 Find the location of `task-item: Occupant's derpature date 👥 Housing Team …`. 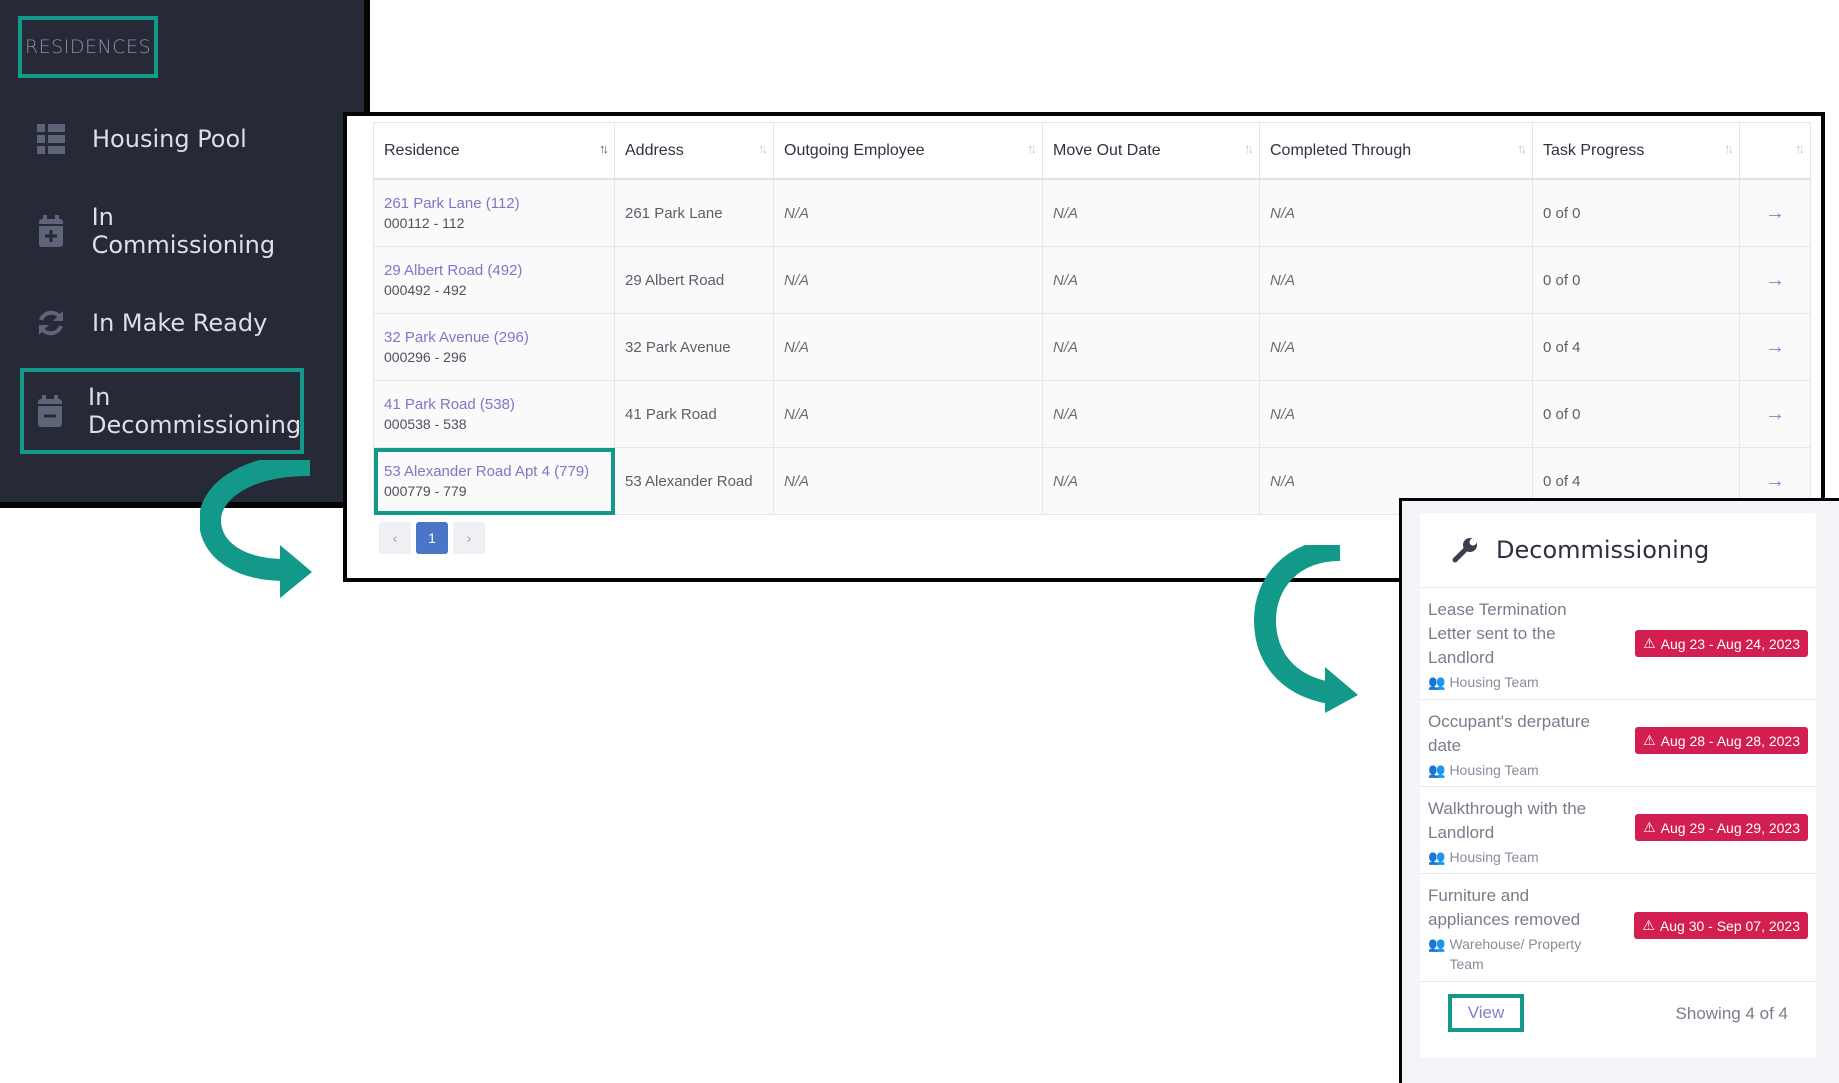

task-item: Occupant's derpature date 👥 Housing Team … is located at coordinates (1618, 743).